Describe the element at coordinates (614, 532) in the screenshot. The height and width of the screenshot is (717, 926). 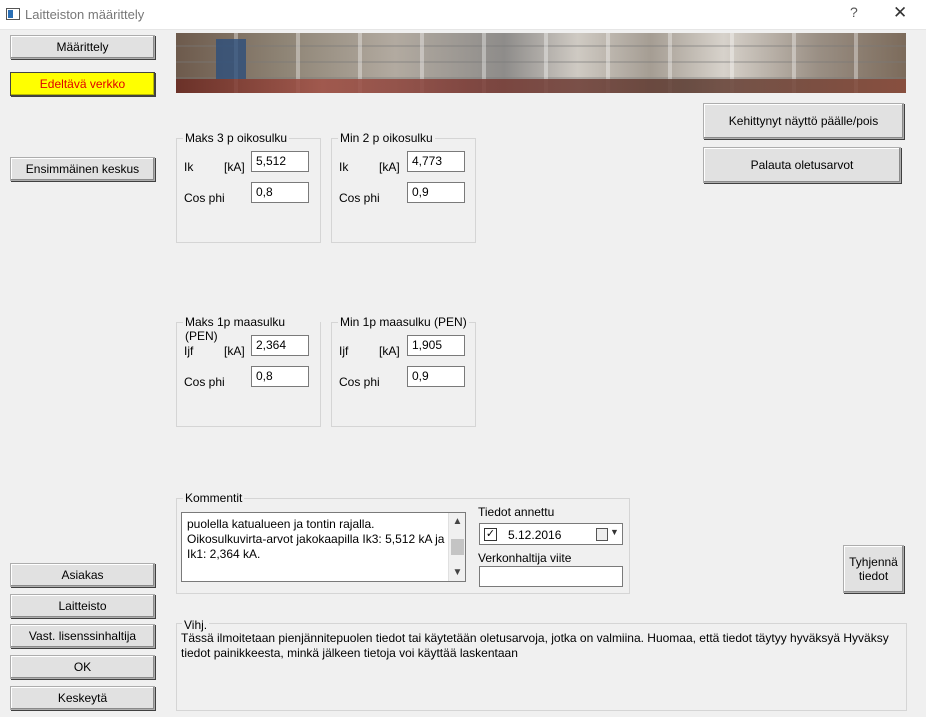
I see `chevron-down-icon: ▼` at that location.